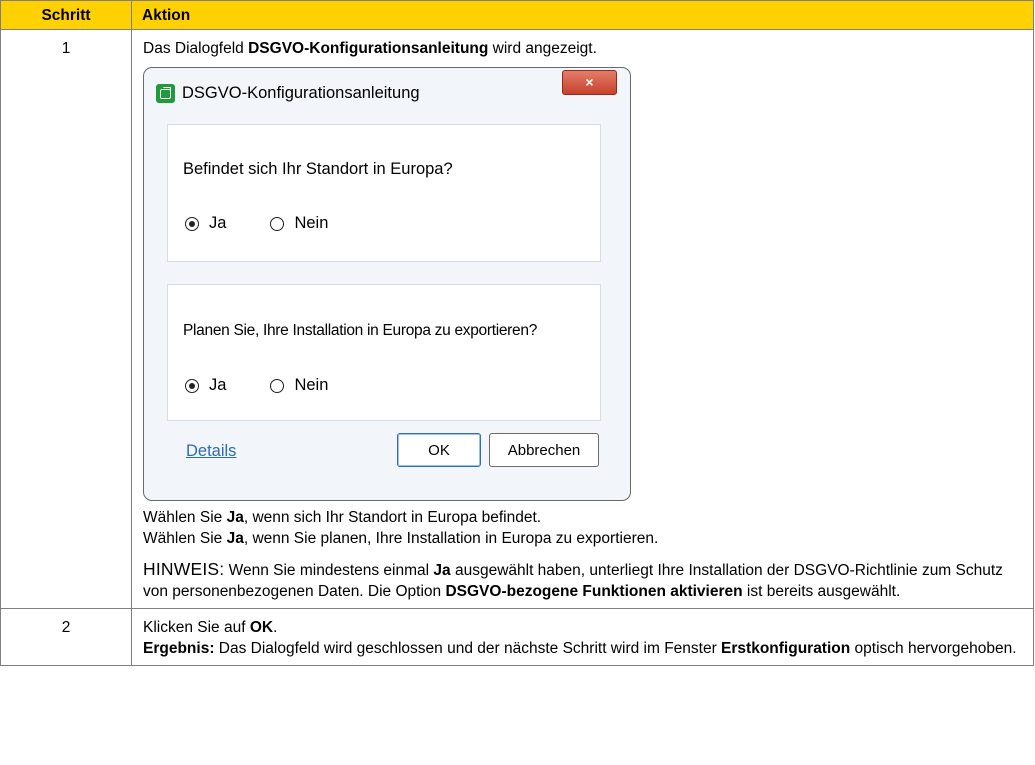  Describe the element at coordinates (299, 223) in the screenshot. I see `radio-location-no: Nein` at that location.